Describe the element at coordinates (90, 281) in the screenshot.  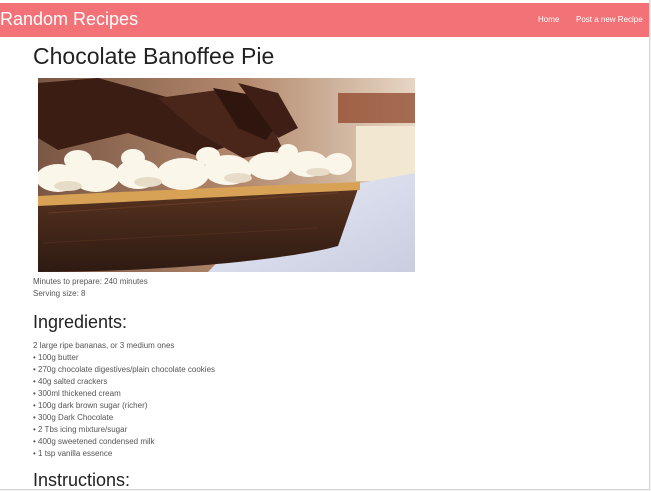
I see `prep-time: Minutes to prepare: 240 minutes` at that location.